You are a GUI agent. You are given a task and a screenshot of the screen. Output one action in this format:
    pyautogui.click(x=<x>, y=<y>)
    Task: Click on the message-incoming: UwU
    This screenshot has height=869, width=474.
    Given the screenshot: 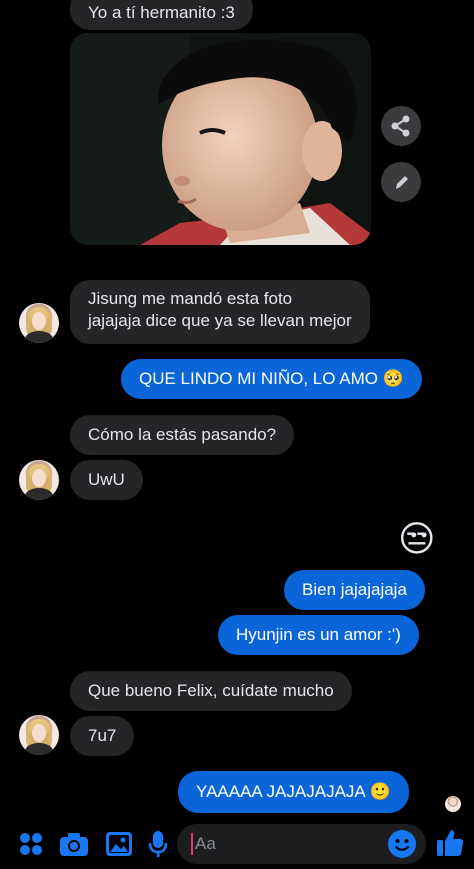 What is the action you would take?
    pyautogui.click(x=106, y=480)
    